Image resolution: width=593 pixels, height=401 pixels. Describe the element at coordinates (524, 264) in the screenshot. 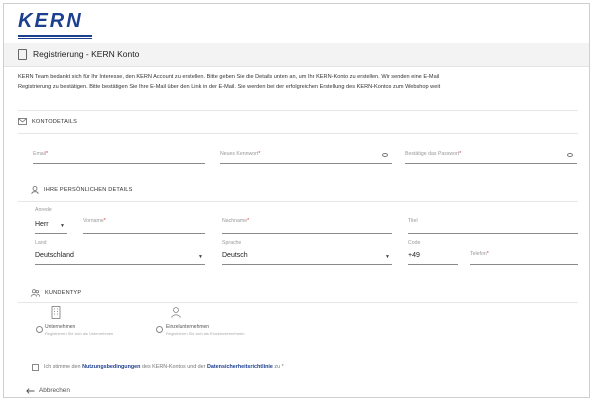

I see `phone-underline` at that location.